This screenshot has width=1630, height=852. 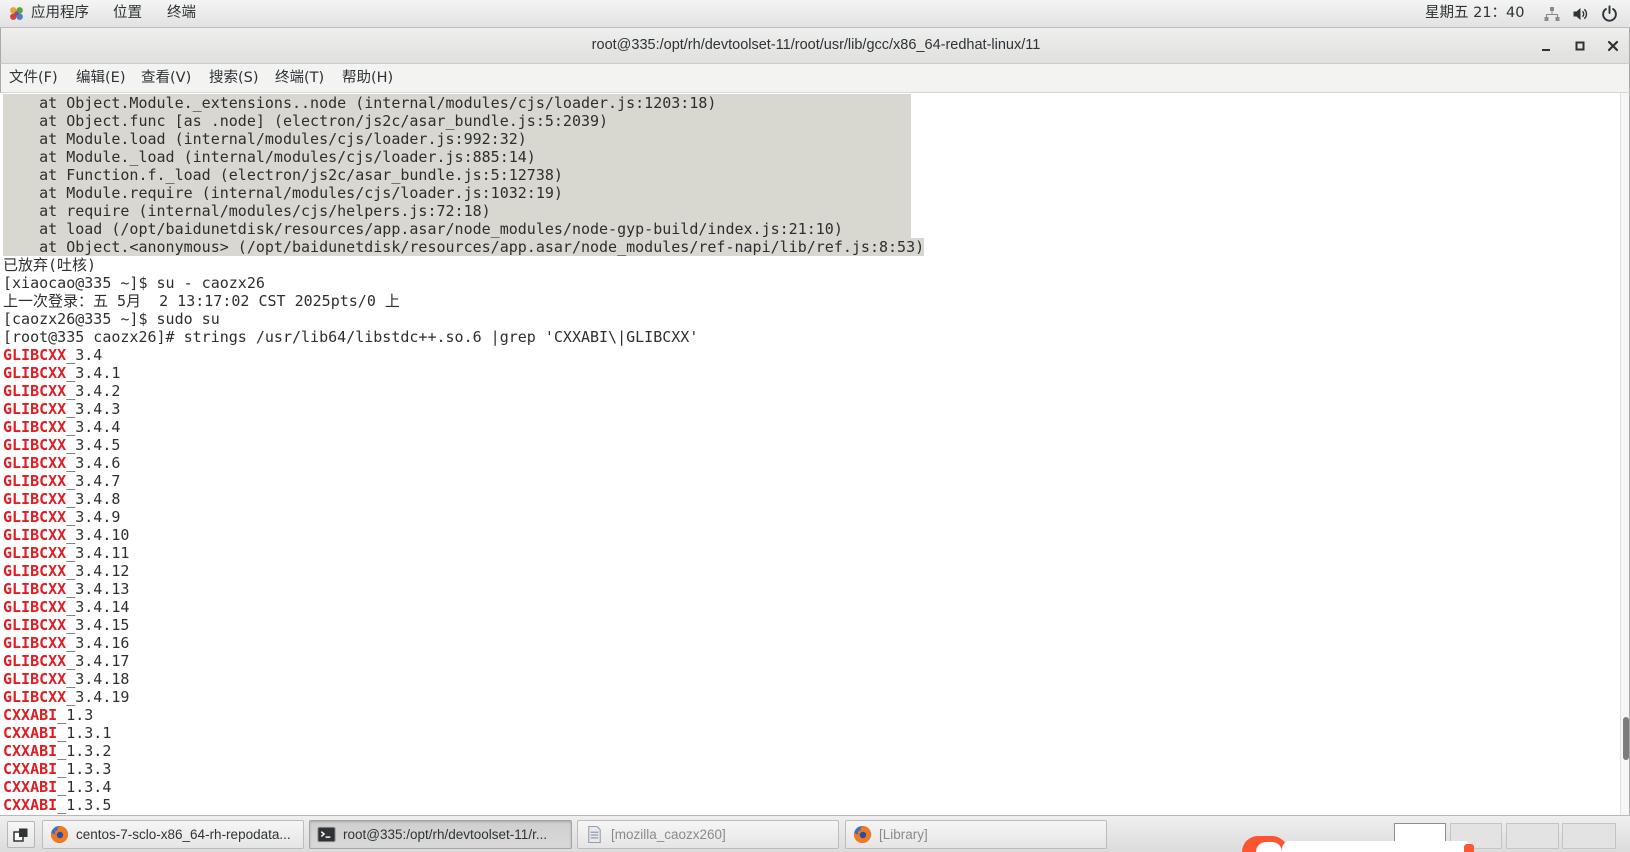 I want to click on menu-view: 查看(V), so click(x=166, y=78).